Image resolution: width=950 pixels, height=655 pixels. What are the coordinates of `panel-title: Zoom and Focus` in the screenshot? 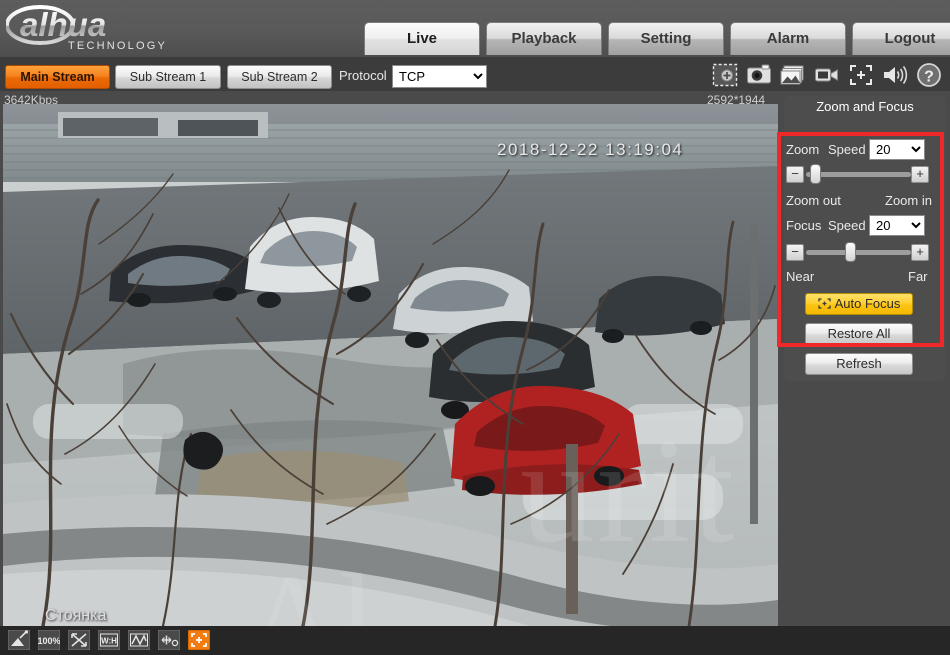 It's located at (865, 106).